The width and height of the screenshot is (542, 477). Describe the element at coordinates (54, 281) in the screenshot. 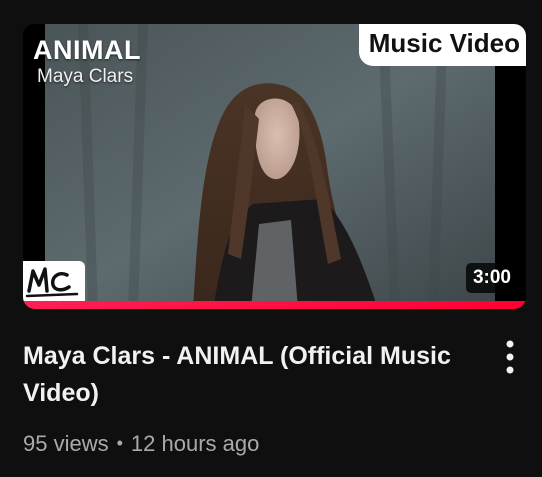

I see `channel-logo-icon` at that location.